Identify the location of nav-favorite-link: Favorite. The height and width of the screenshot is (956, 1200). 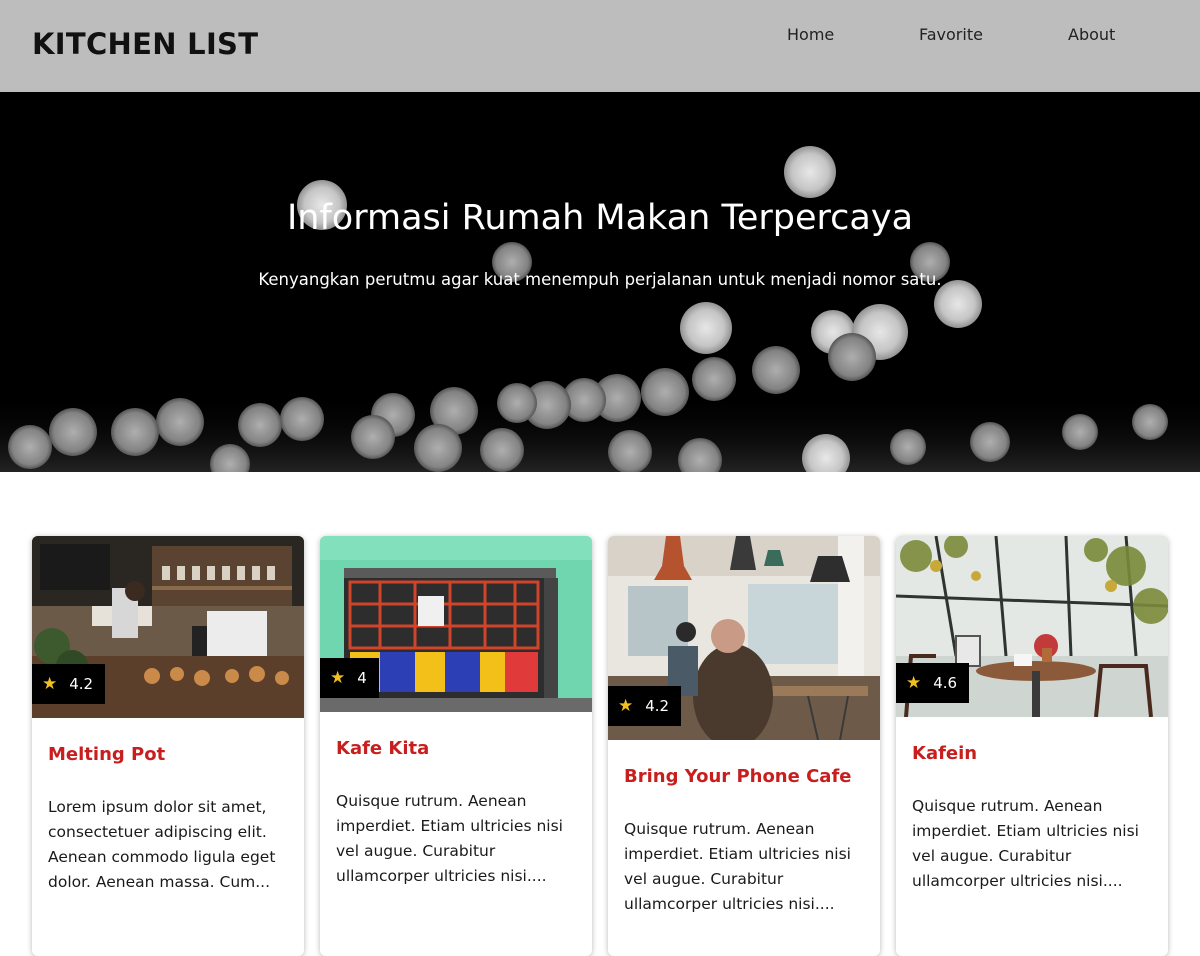
(951, 34).